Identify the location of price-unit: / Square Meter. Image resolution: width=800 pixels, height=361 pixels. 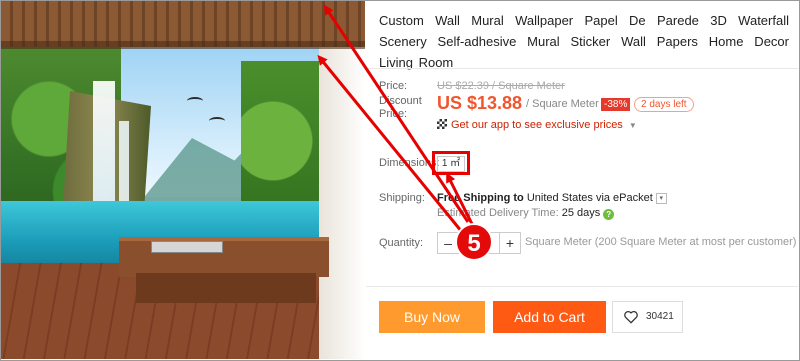
(562, 104).